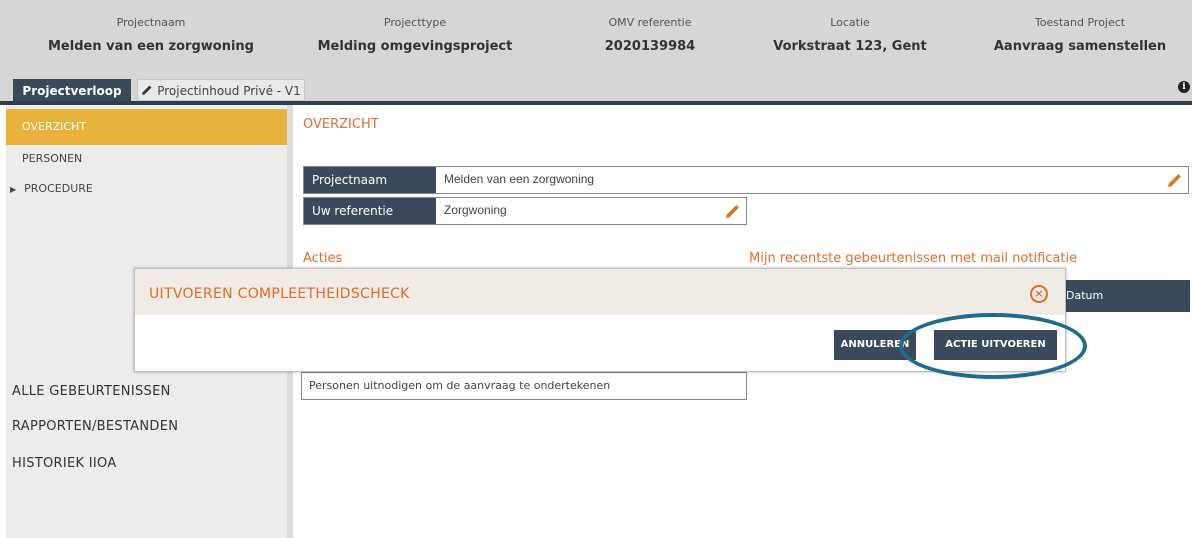 The width and height of the screenshot is (1192, 538). I want to click on info-icon: i, so click(1184, 87).